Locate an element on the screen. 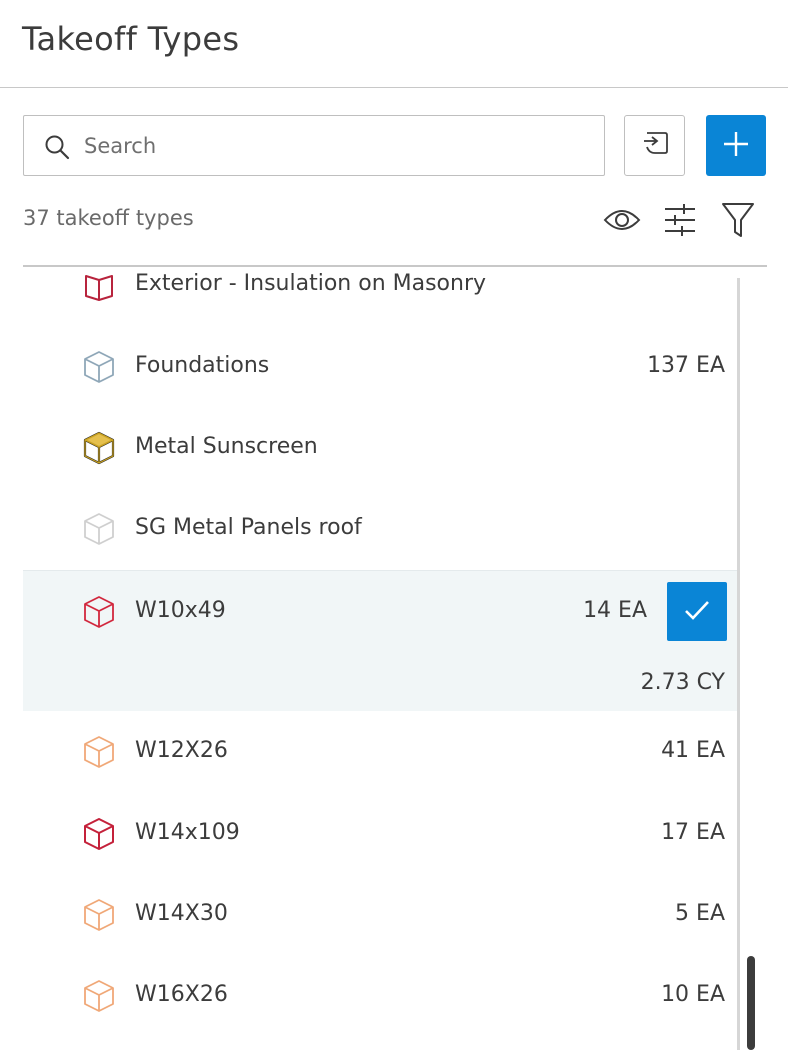 The image size is (788, 1050). sliders-icon is located at coordinates (680, 222).